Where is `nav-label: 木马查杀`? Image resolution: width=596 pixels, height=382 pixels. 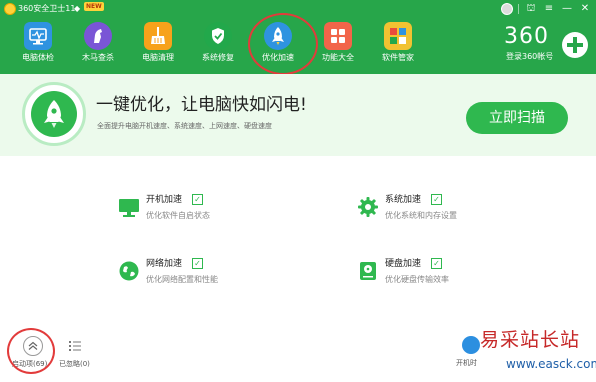
nav-label: 木马查杀 is located at coordinates (98, 57).